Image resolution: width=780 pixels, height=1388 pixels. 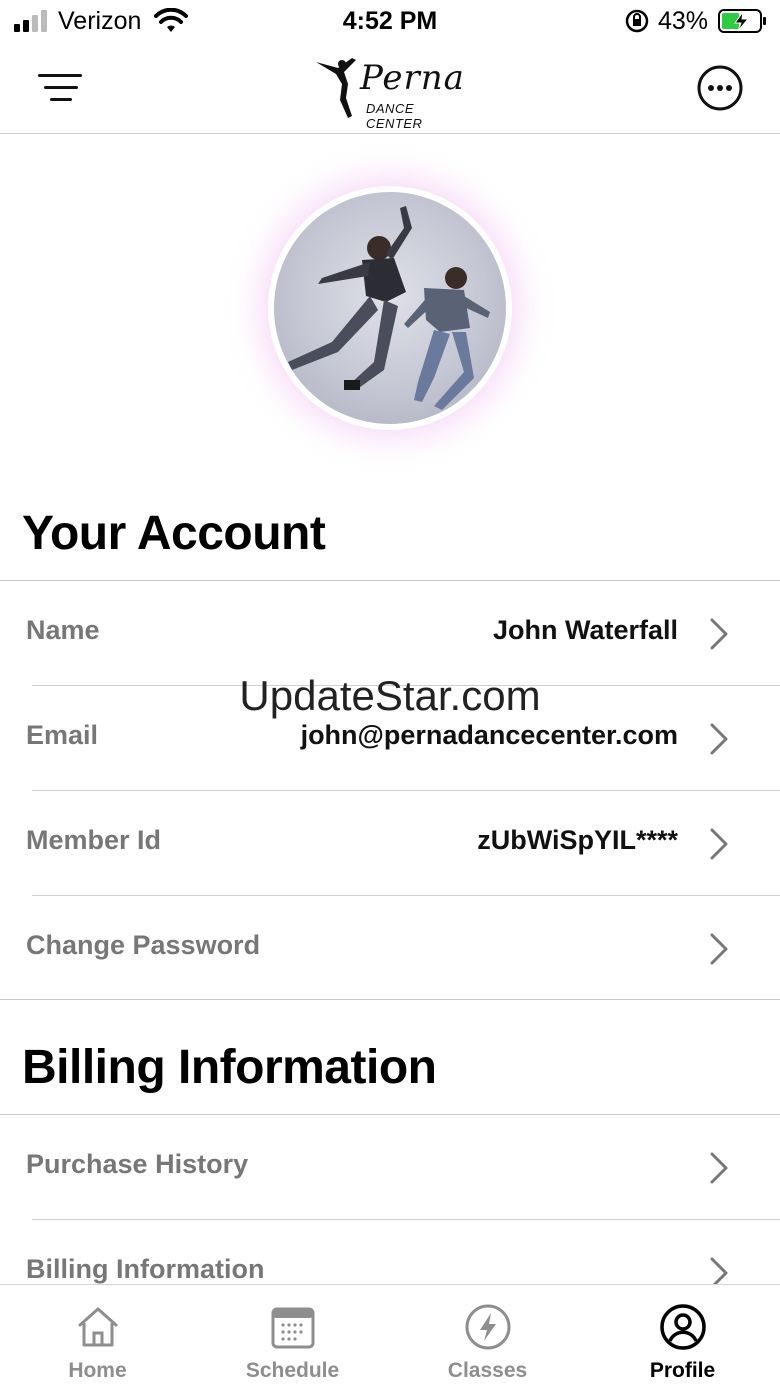 What do you see at coordinates (97, 1370) in the screenshot?
I see `tab-home-label: Home` at bounding box center [97, 1370].